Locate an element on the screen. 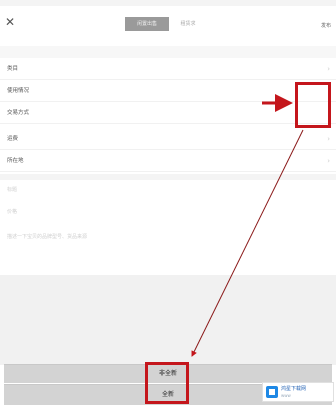  watermark-sub: www is located at coordinates (286, 395).